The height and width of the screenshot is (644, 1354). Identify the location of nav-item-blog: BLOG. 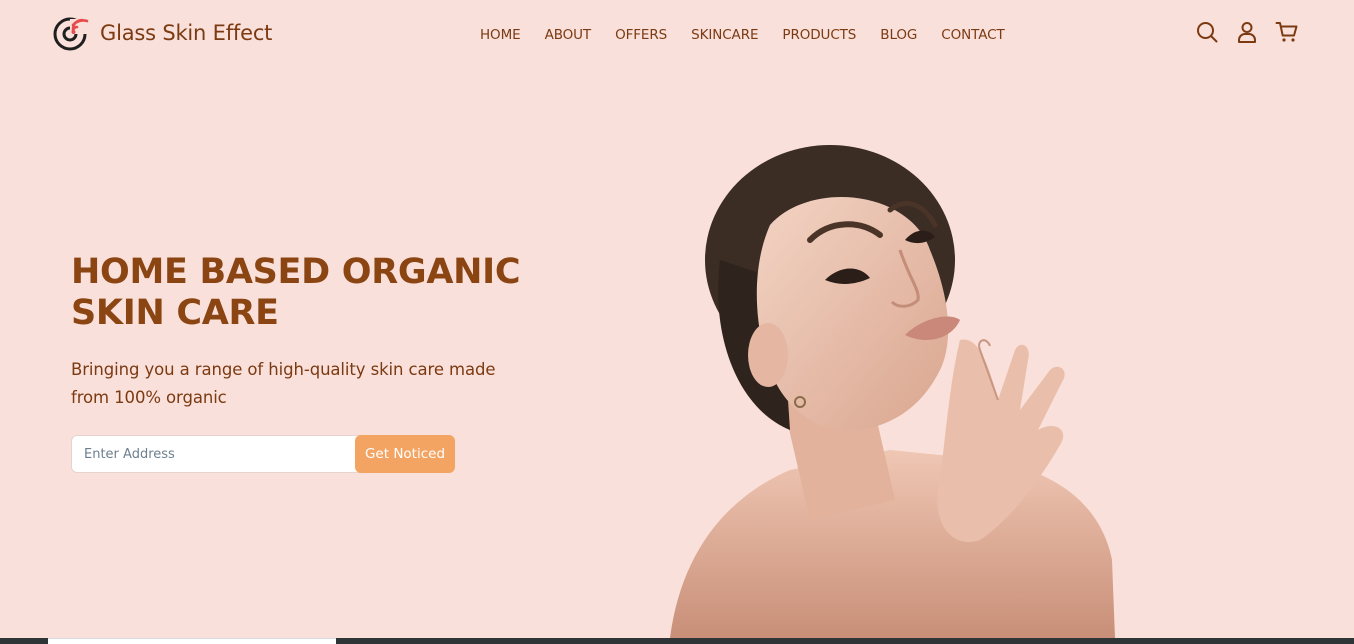
(898, 33).